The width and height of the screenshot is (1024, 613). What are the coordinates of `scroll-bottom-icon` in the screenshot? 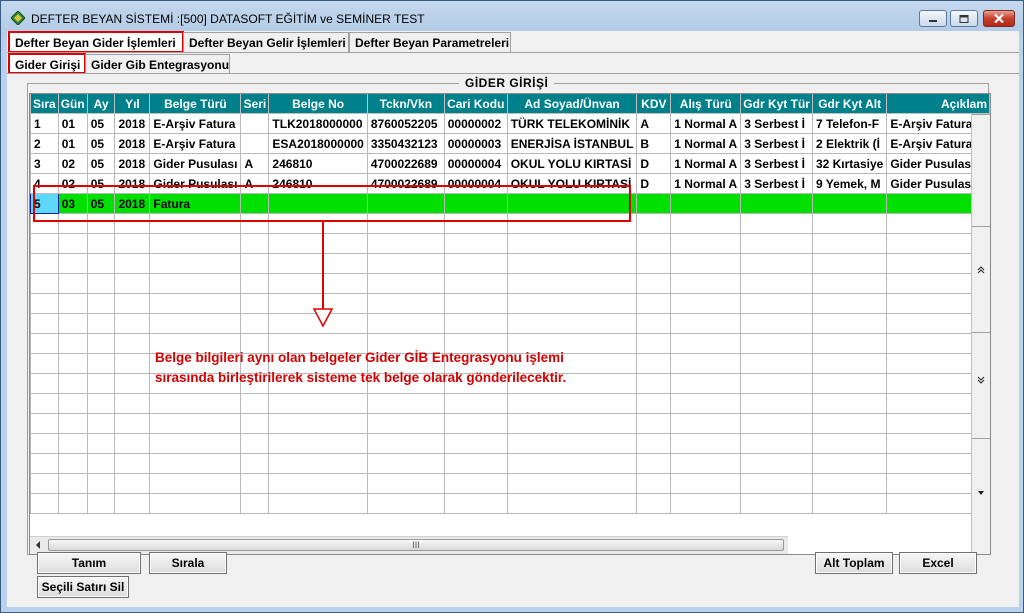 It's located at (981, 493).